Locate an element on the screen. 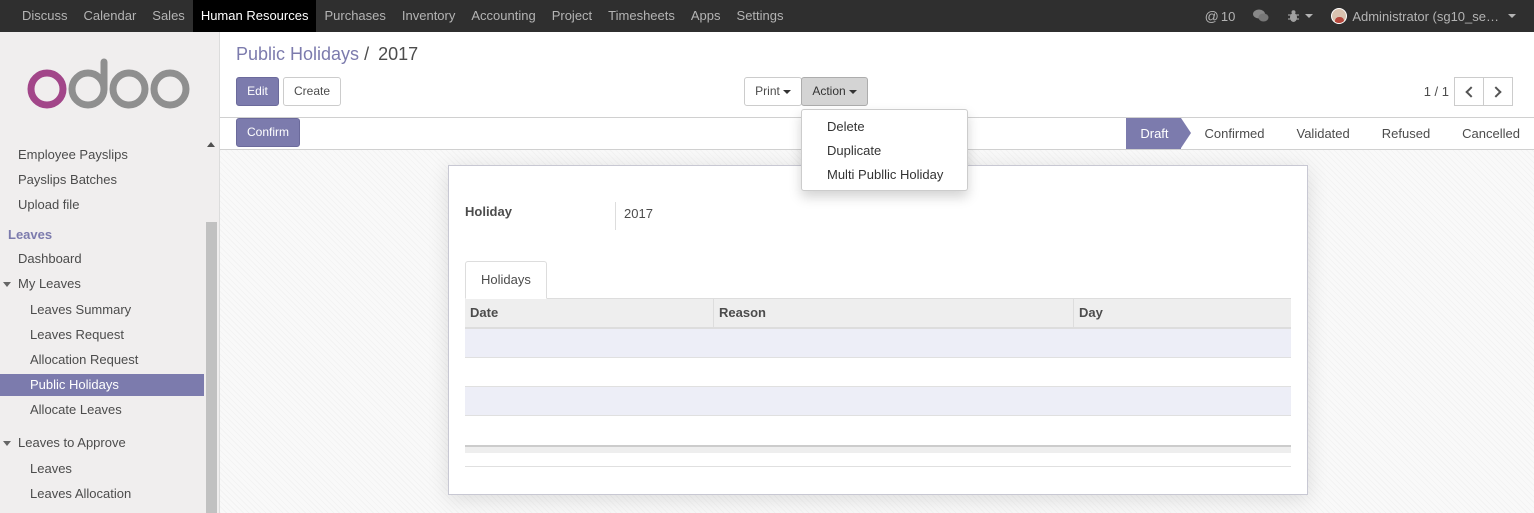 This screenshot has height=513, width=1534. holiday-label: Holiday is located at coordinates (488, 211).